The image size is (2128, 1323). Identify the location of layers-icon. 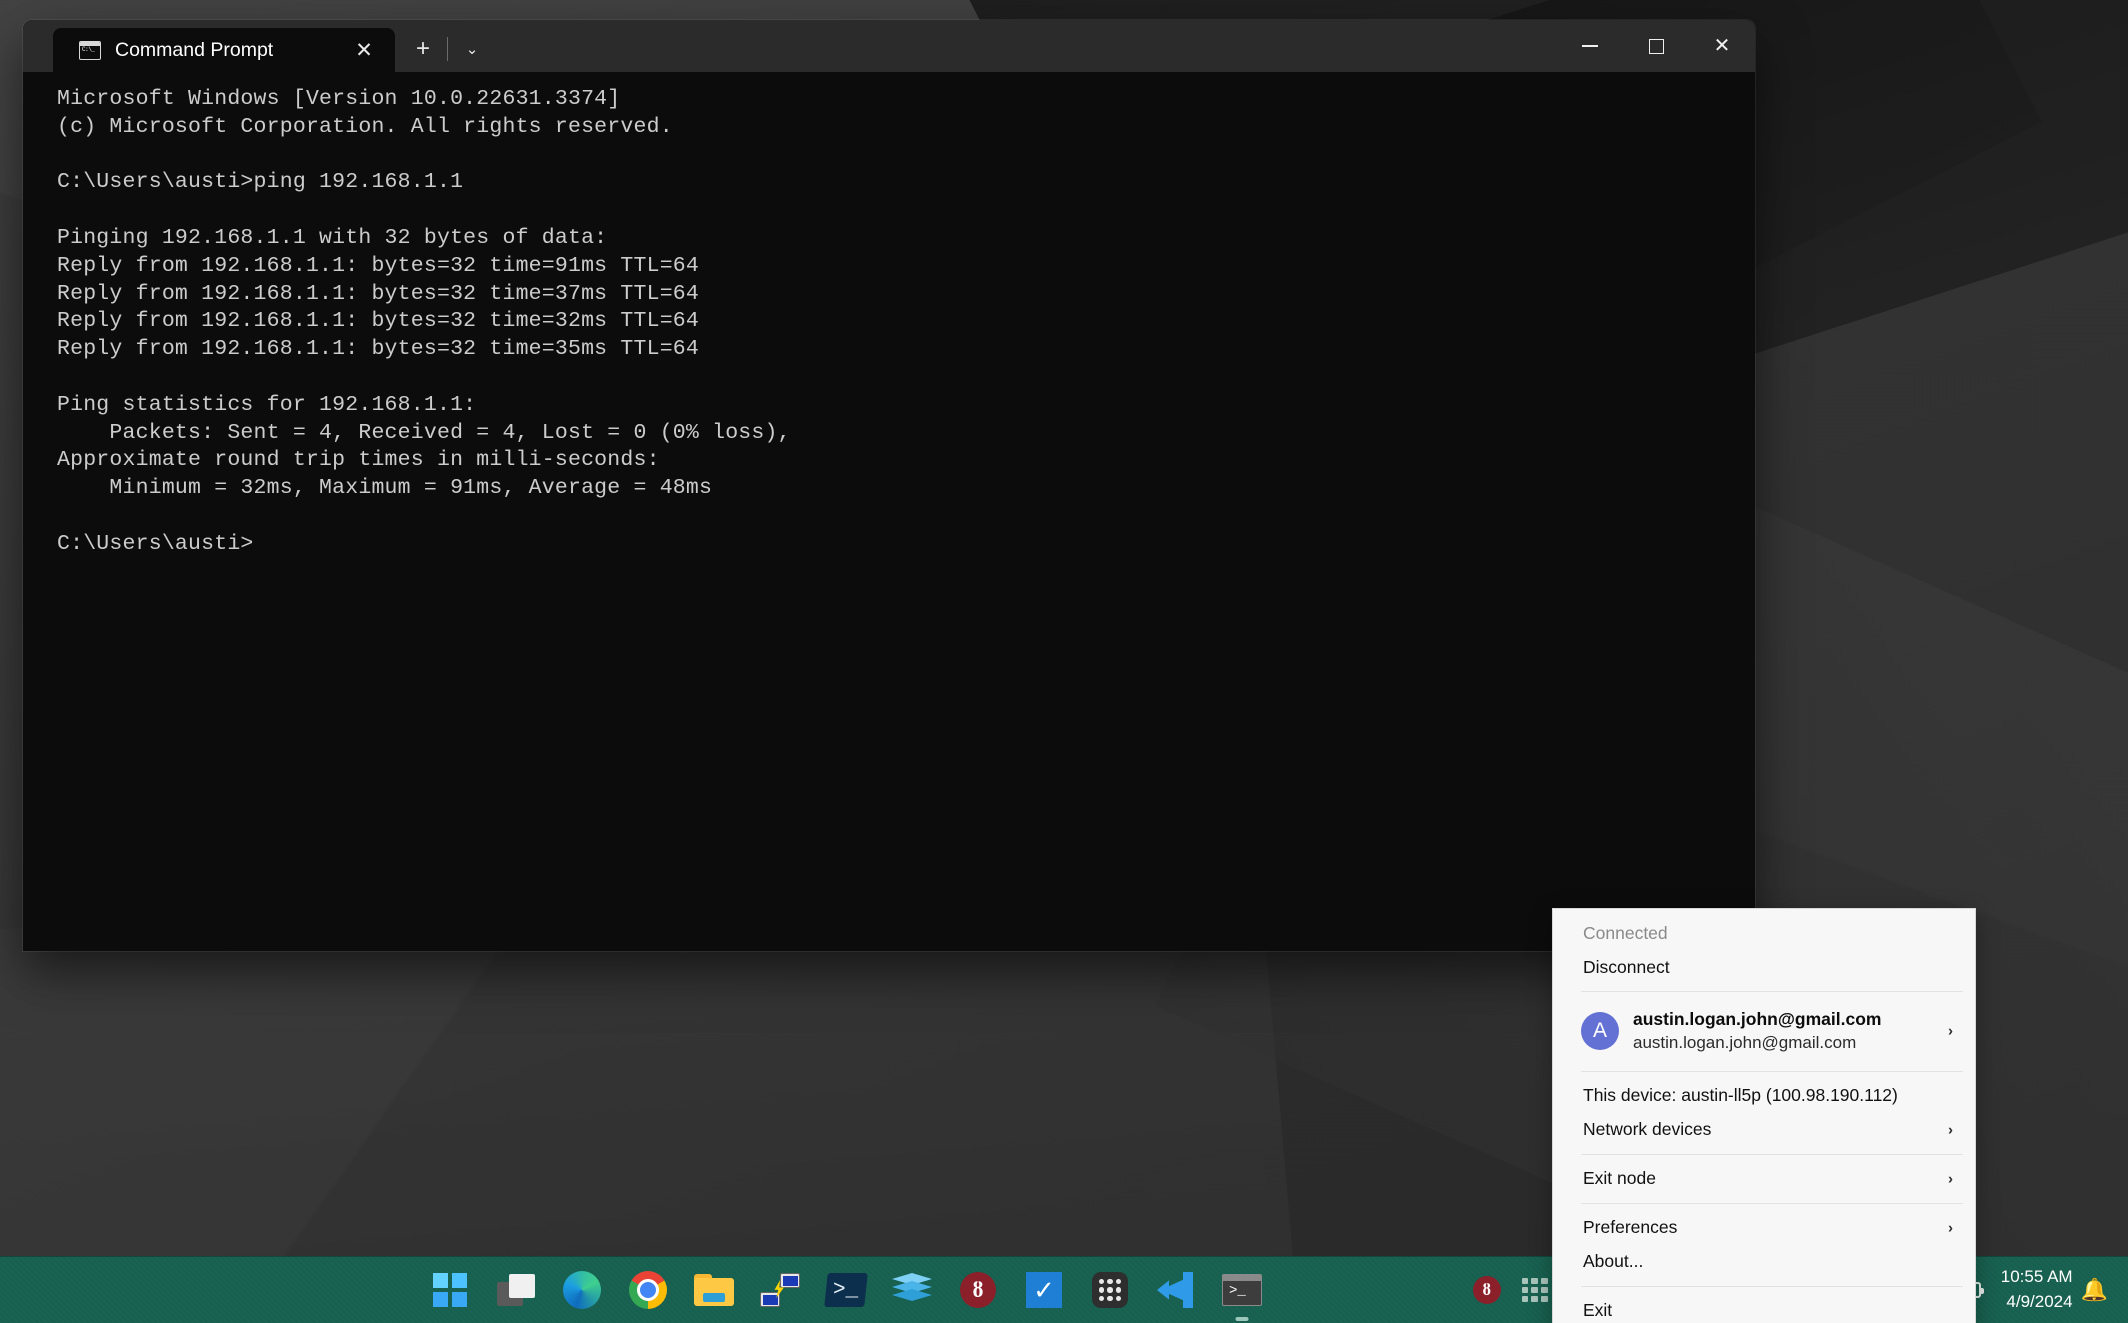
(912, 1290).